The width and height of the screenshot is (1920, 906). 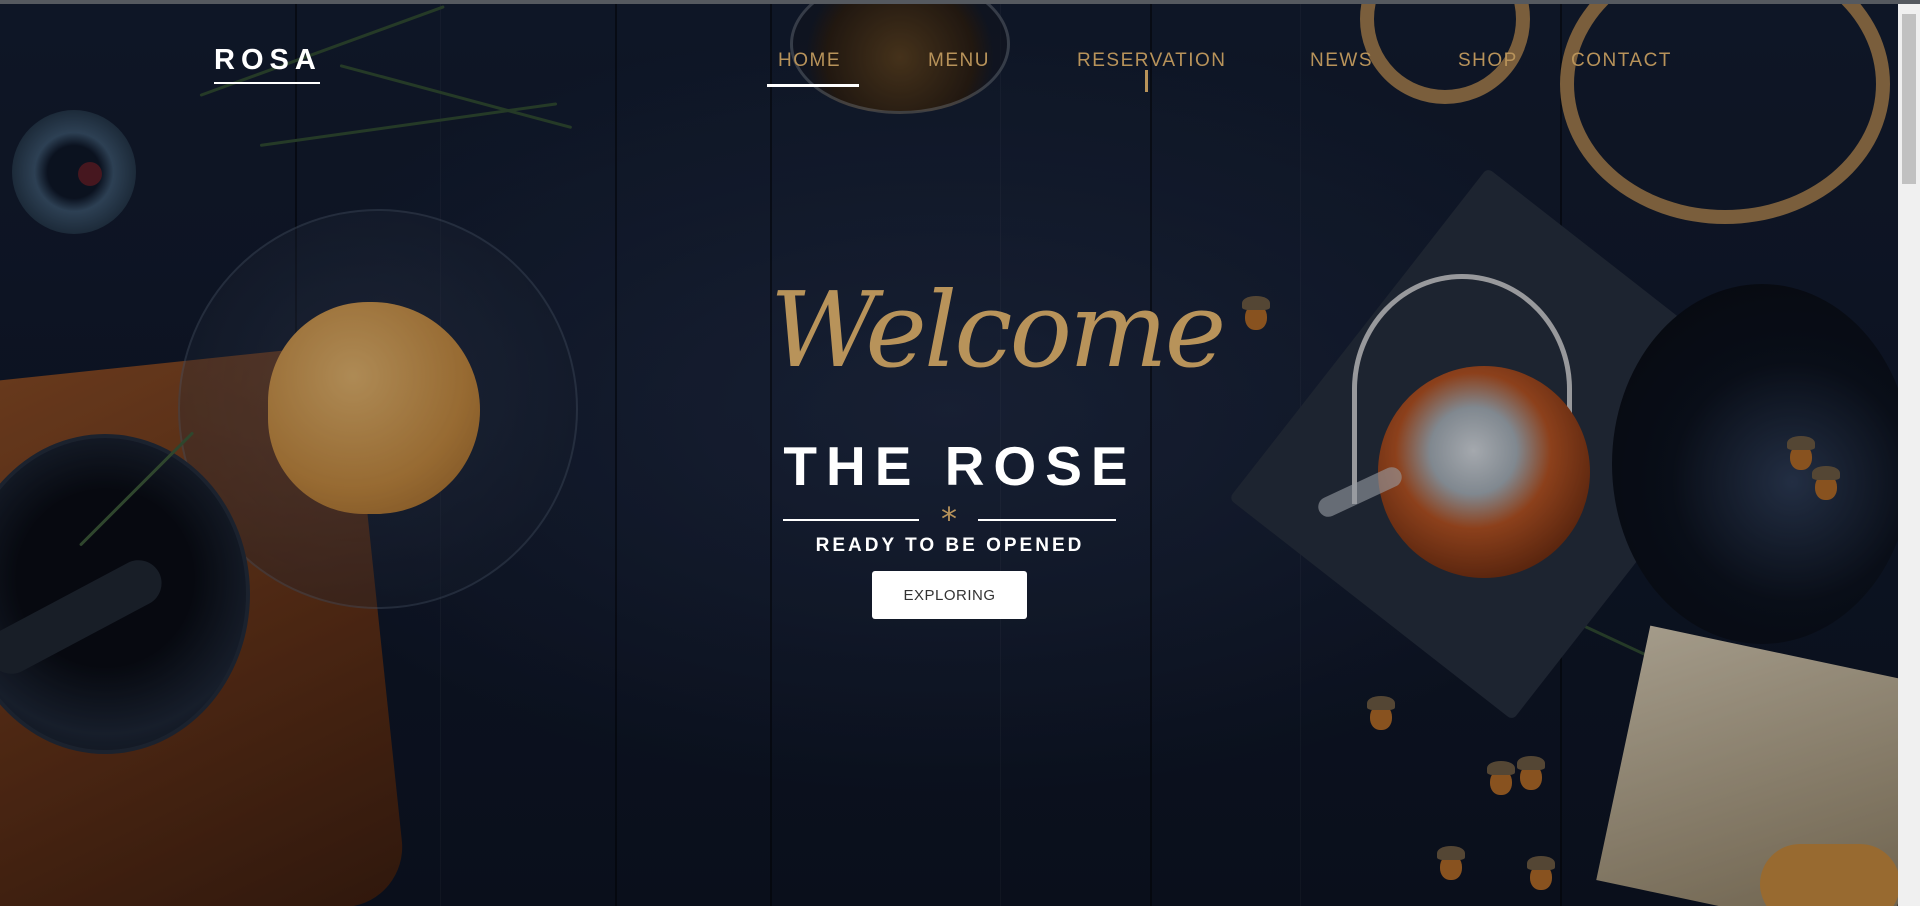 I want to click on nav-item-reservation: RESERVATION, so click(x=1152, y=61).